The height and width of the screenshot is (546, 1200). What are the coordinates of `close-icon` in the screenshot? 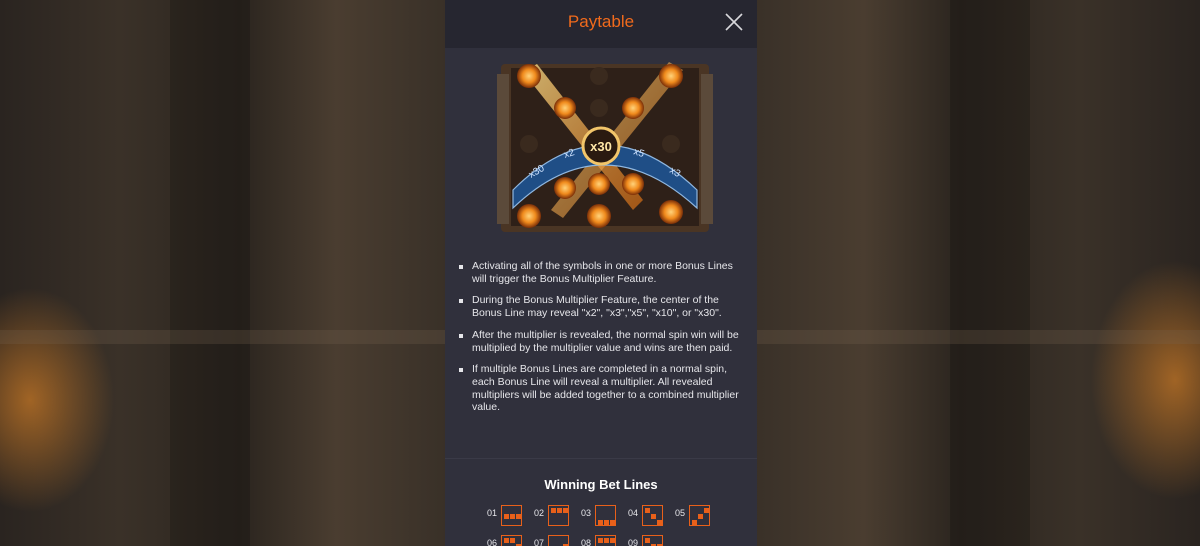 It's located at (734, 22).